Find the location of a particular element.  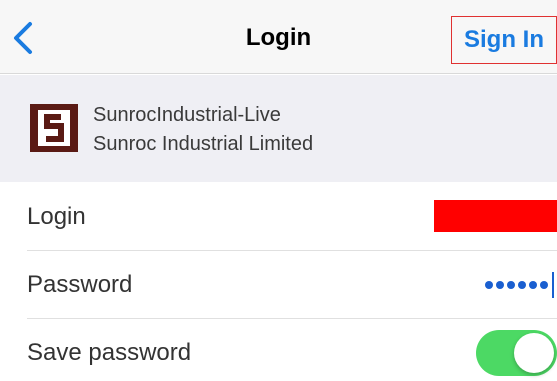

sign-in-button: Sign In is located at coordinates (504, 40).